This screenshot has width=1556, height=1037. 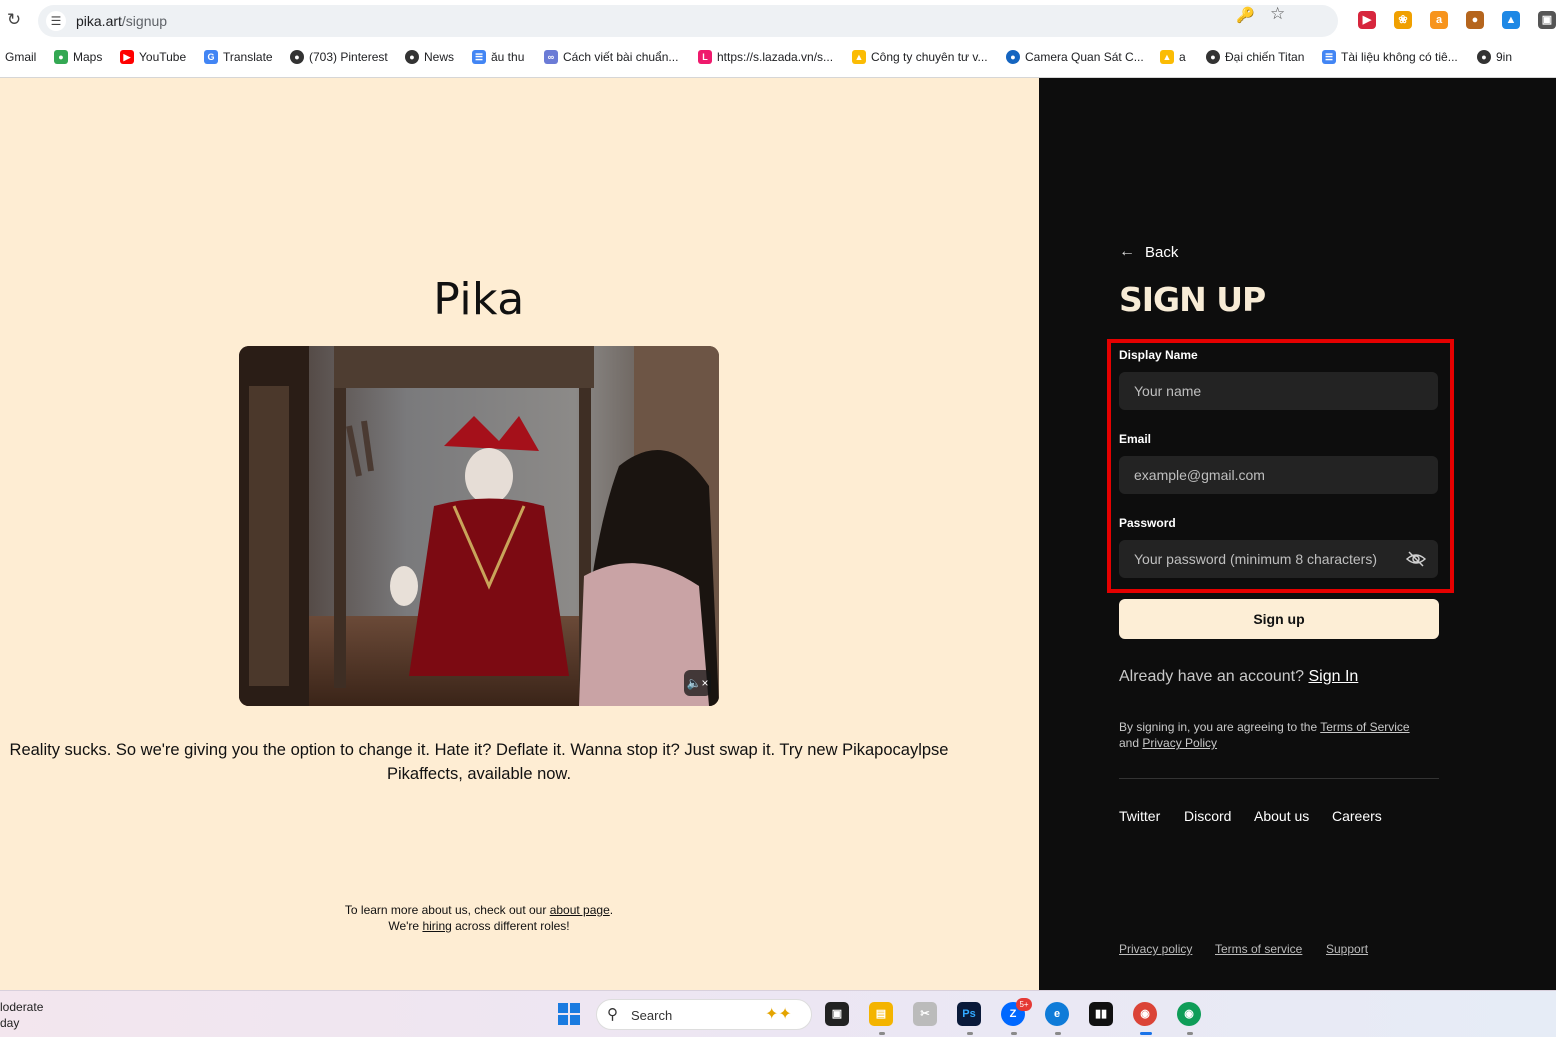 What do you see at coordinates (14, 20) in the screenshot?
I see `reload-icon: ↻` at bounding box center [14, 20].